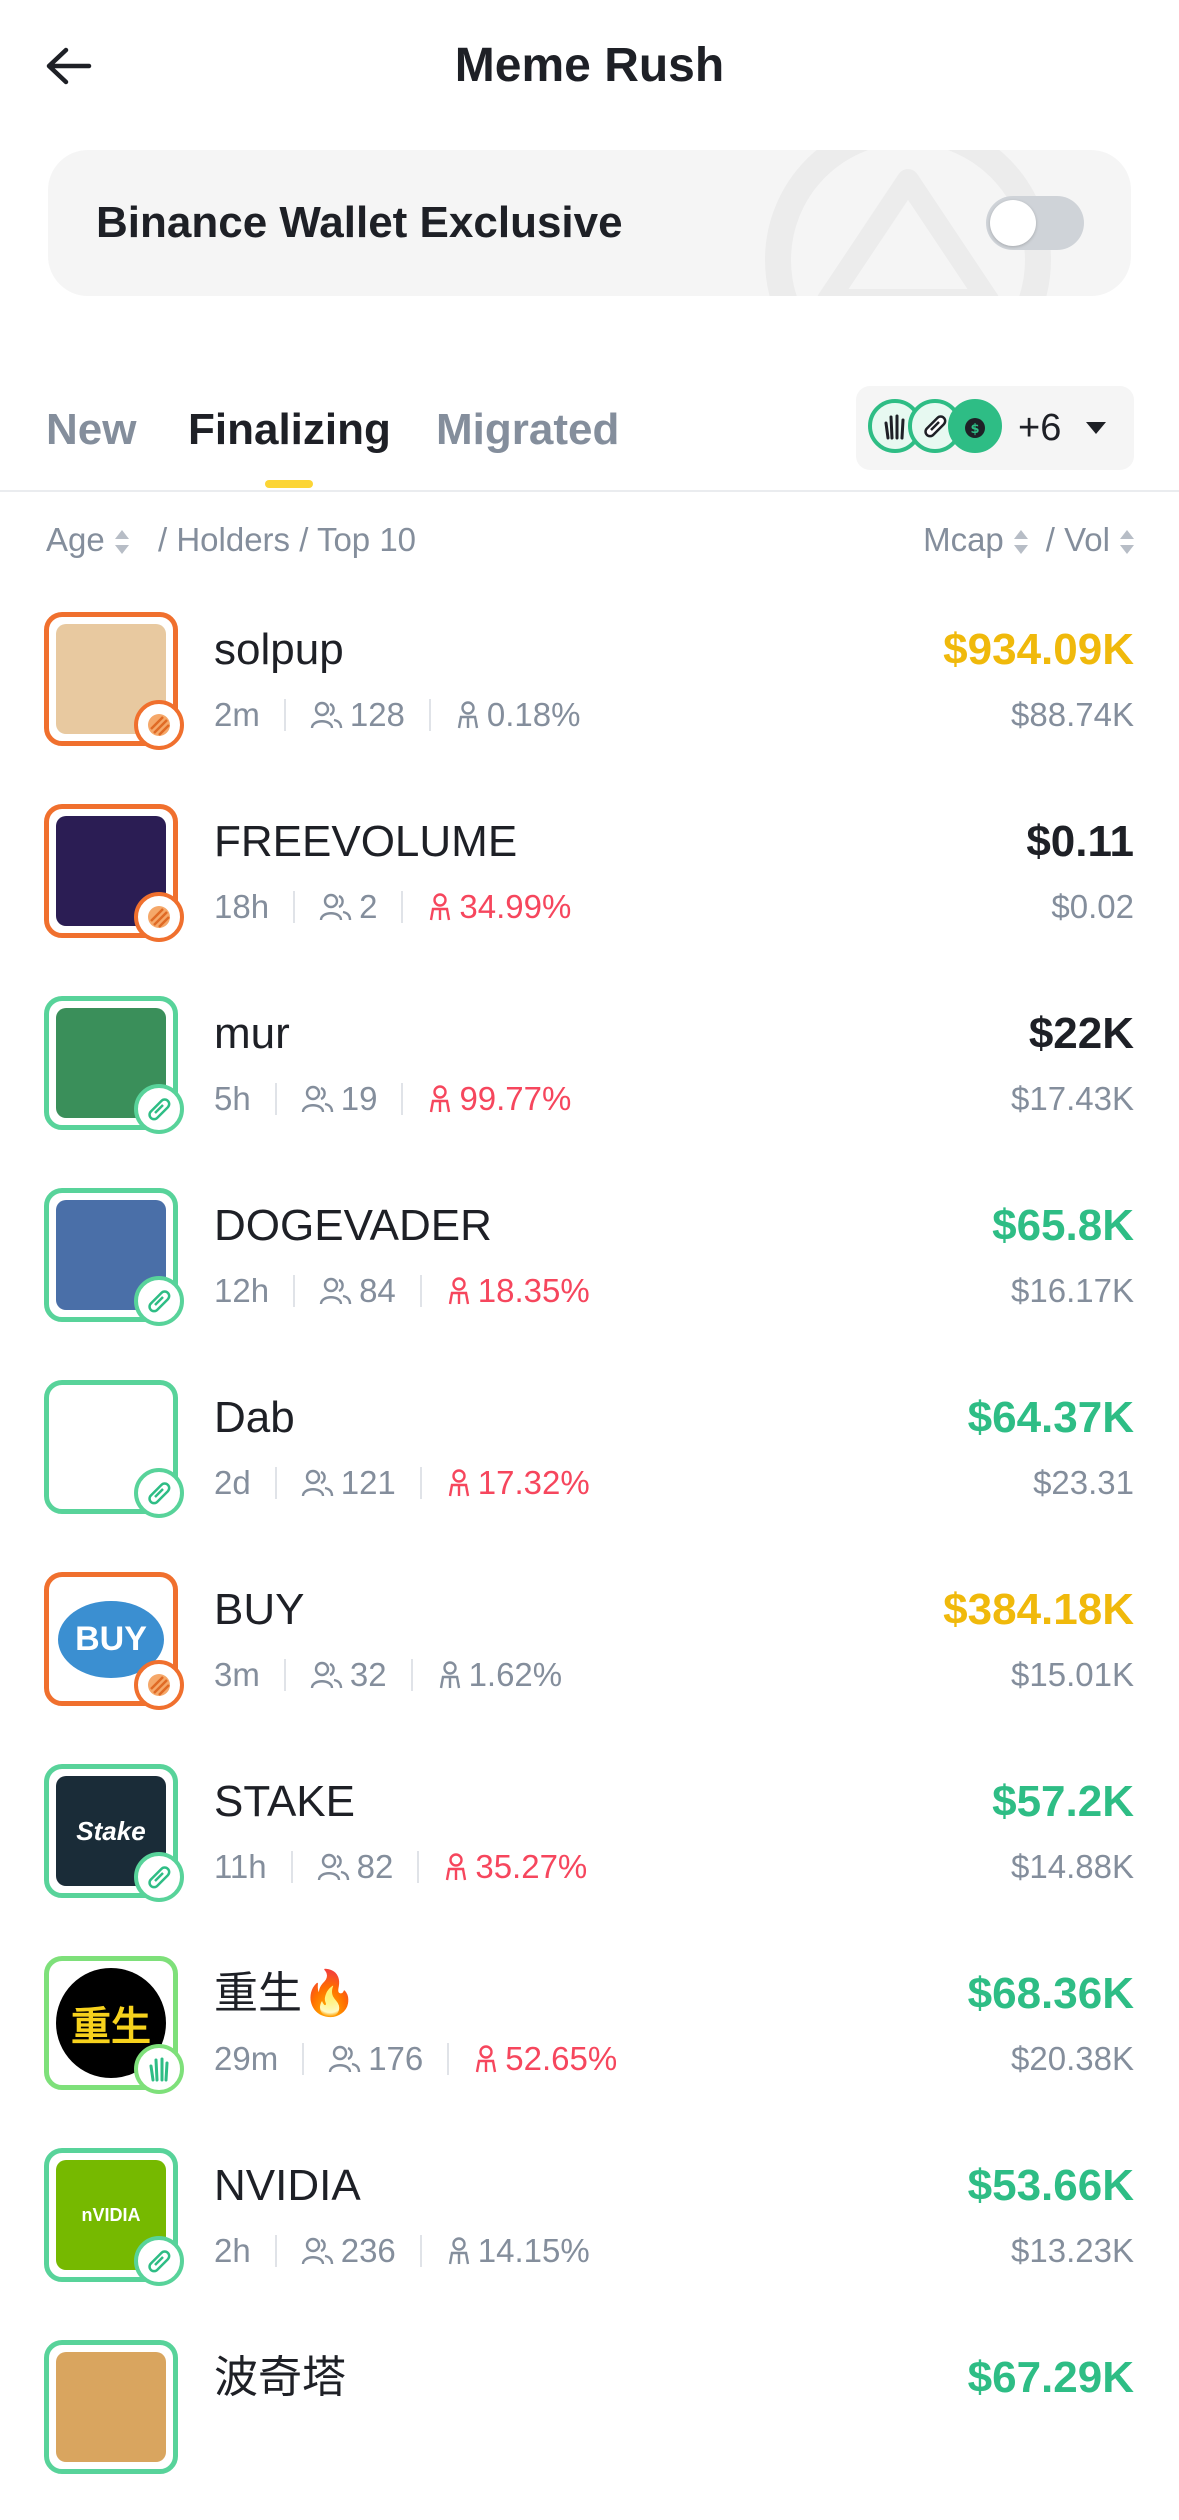 The image size is (1179, 2520). What do you see at coordinates (232, 1098) in the screenshot?
I see `token-age: 5h` at bounding box center [232, 1098].